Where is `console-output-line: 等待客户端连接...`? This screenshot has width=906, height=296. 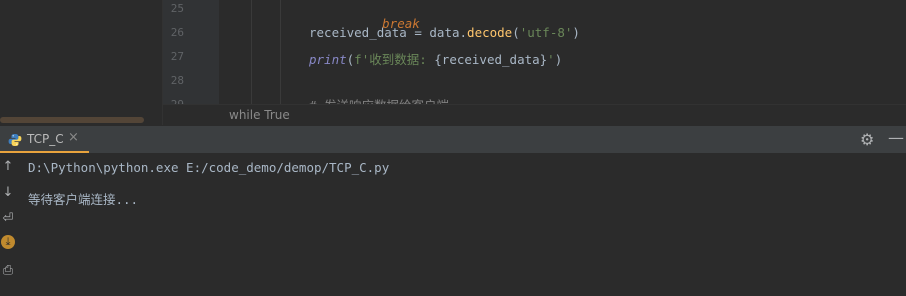 console-output-line: 等待客户端连接... is located at coordinates (83, 199).